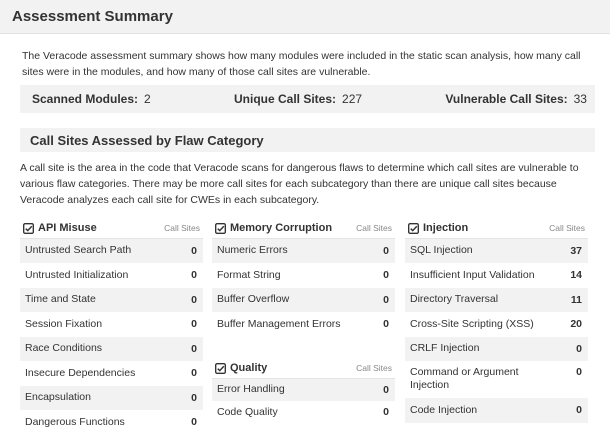 This screenshot has height=435, width=610. What do you see at coordinates (78, 250) in the screenshot?
I see `category-row-label: Untrusted Search Path` at bounding box center [78, 250].